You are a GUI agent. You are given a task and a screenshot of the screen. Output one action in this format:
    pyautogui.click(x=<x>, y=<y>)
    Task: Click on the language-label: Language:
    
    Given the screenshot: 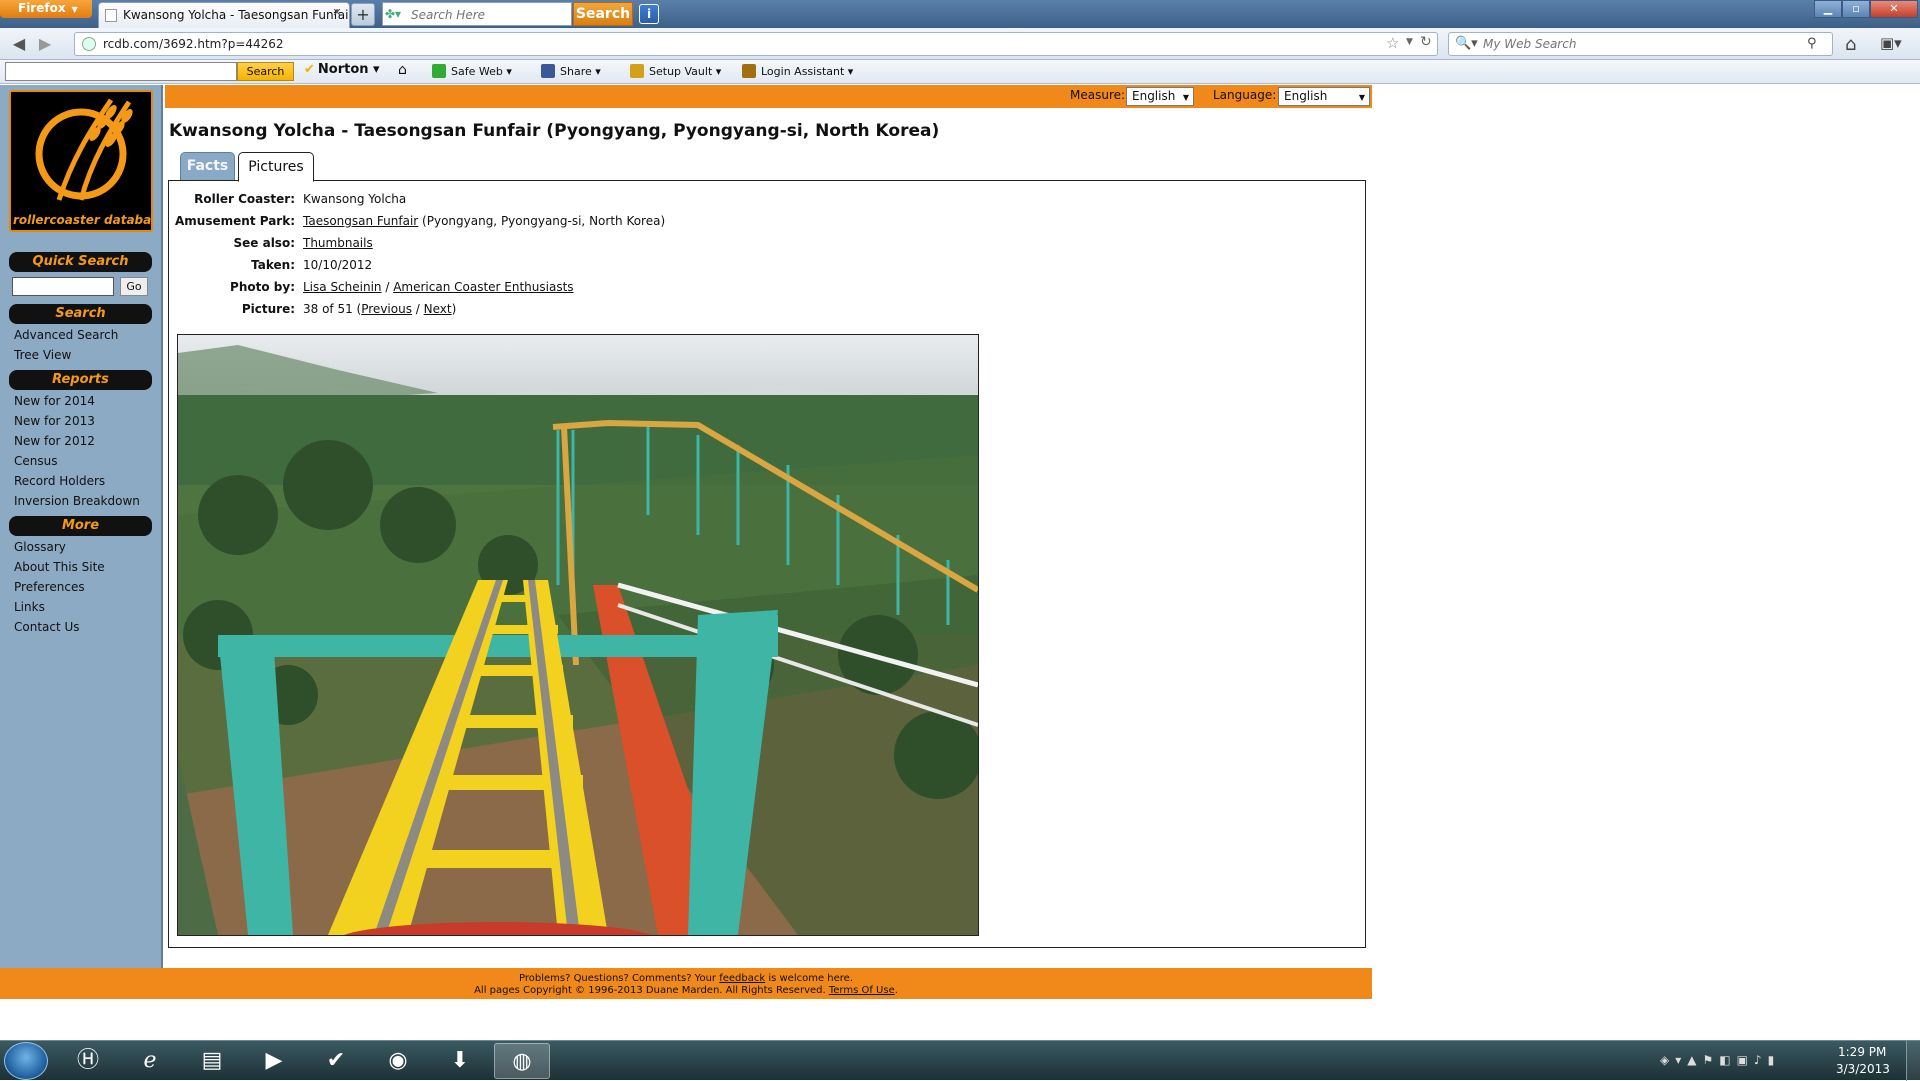 What is the action you would take?
    pyautogui.click(x=1245, y=95)
    